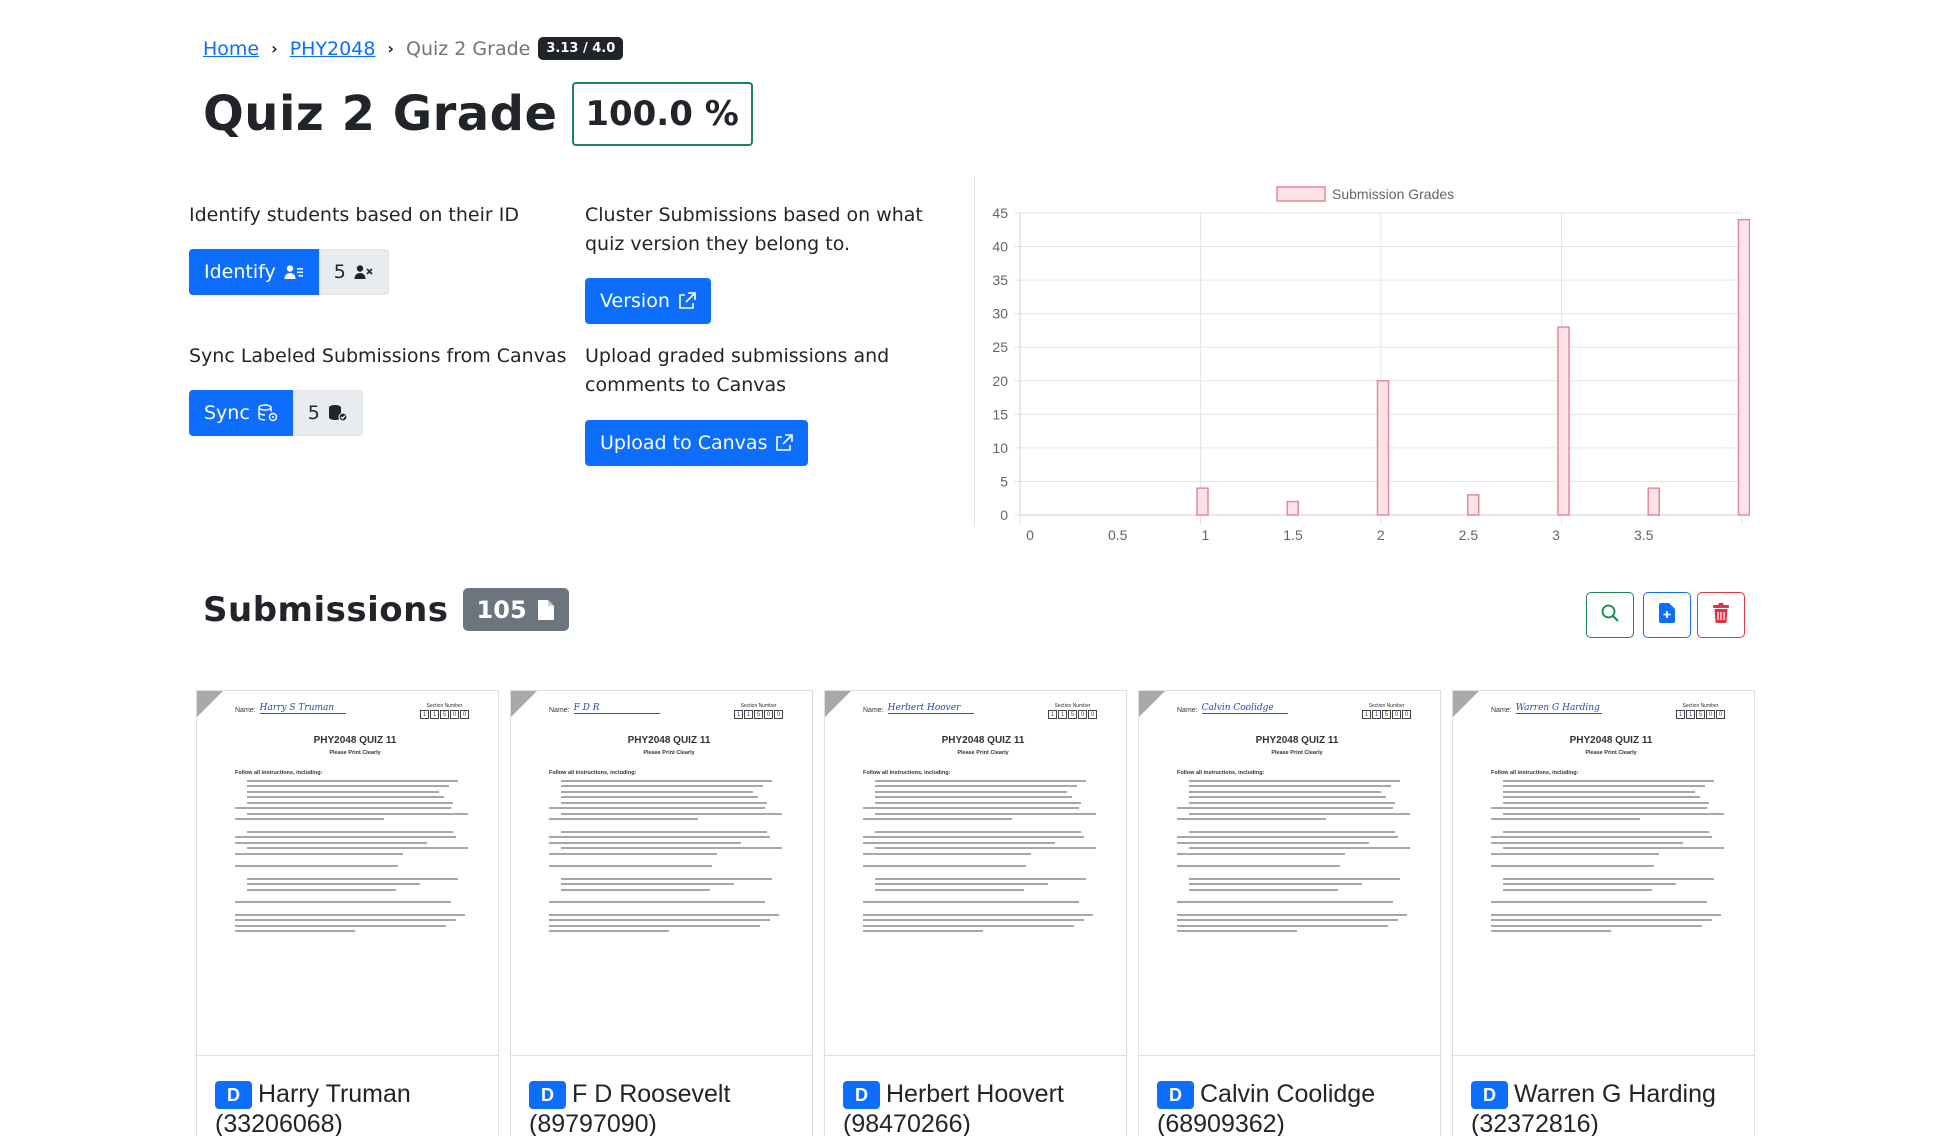 The height and width of the screenshot is (1136, 1938). I want to click on student-name: D Calvin Coolidge (68909362), so click(1266, 1107).